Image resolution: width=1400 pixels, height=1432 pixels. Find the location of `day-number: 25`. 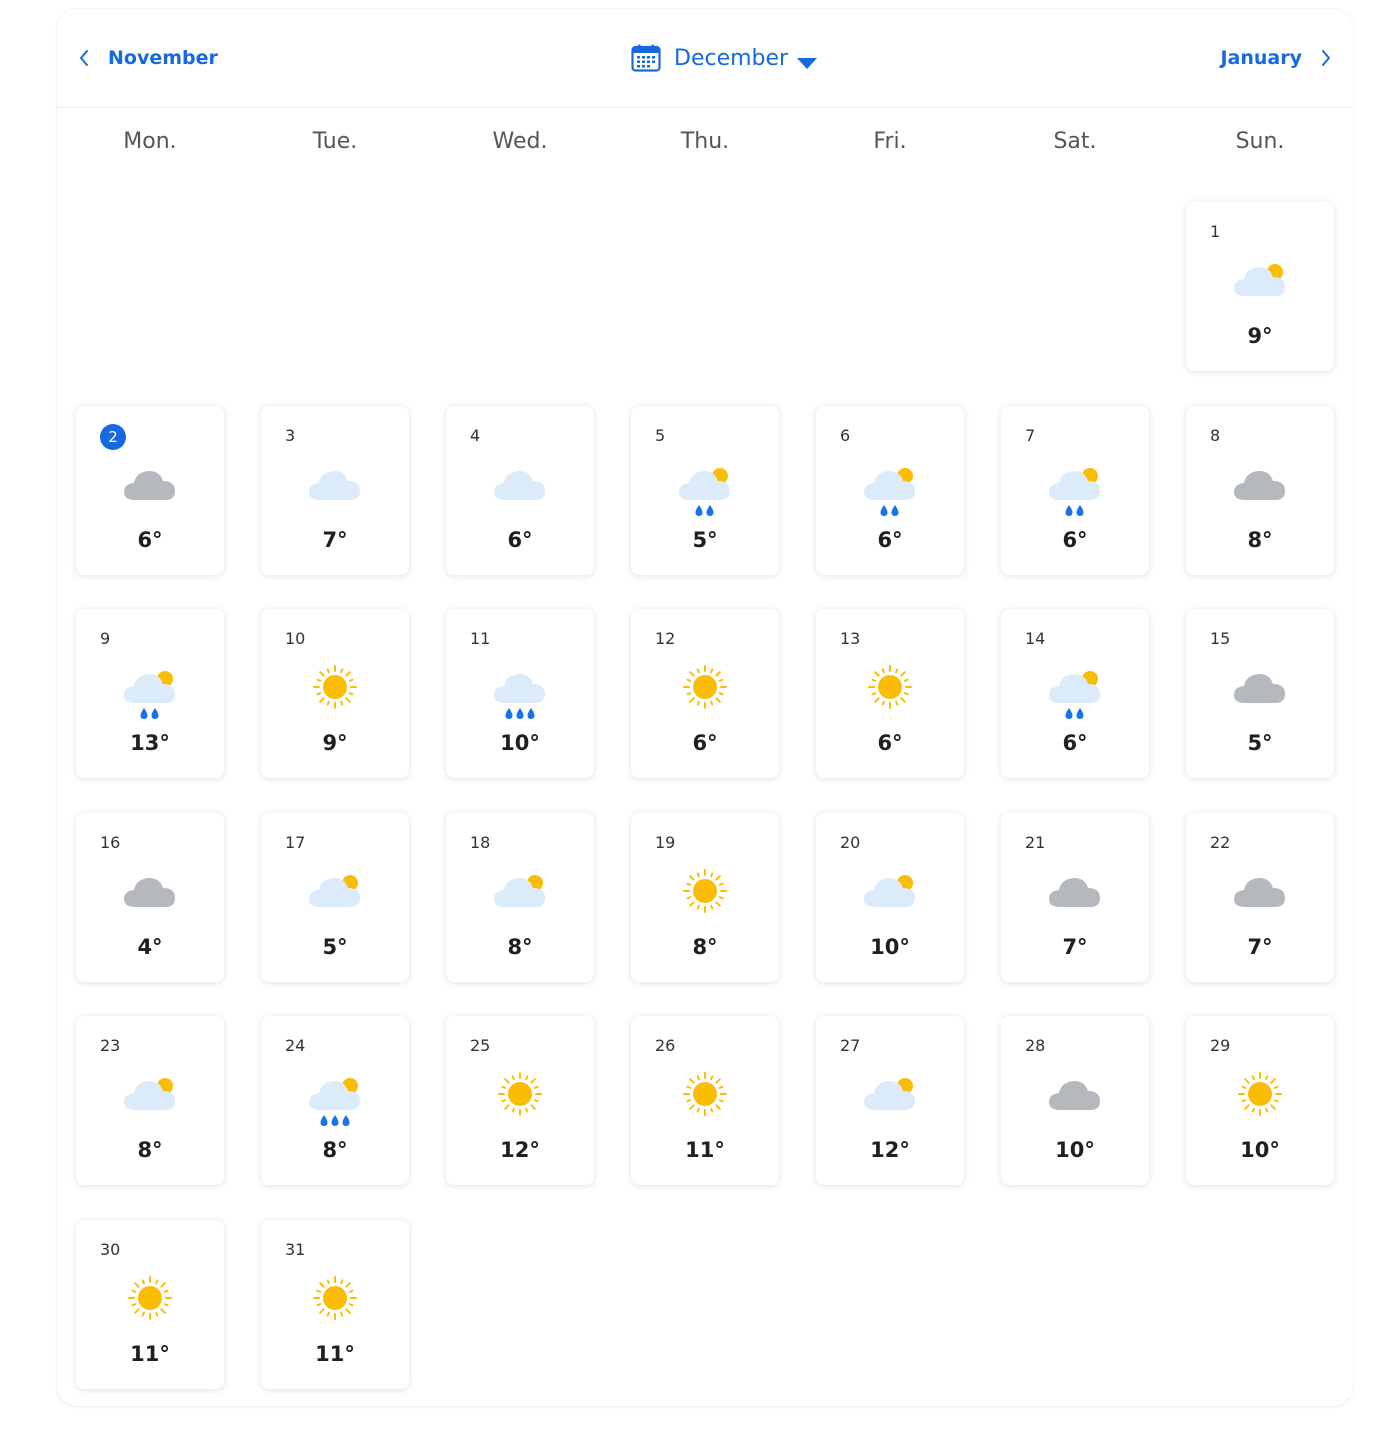

day-number: 25 is located at coordinates (480, 1045).